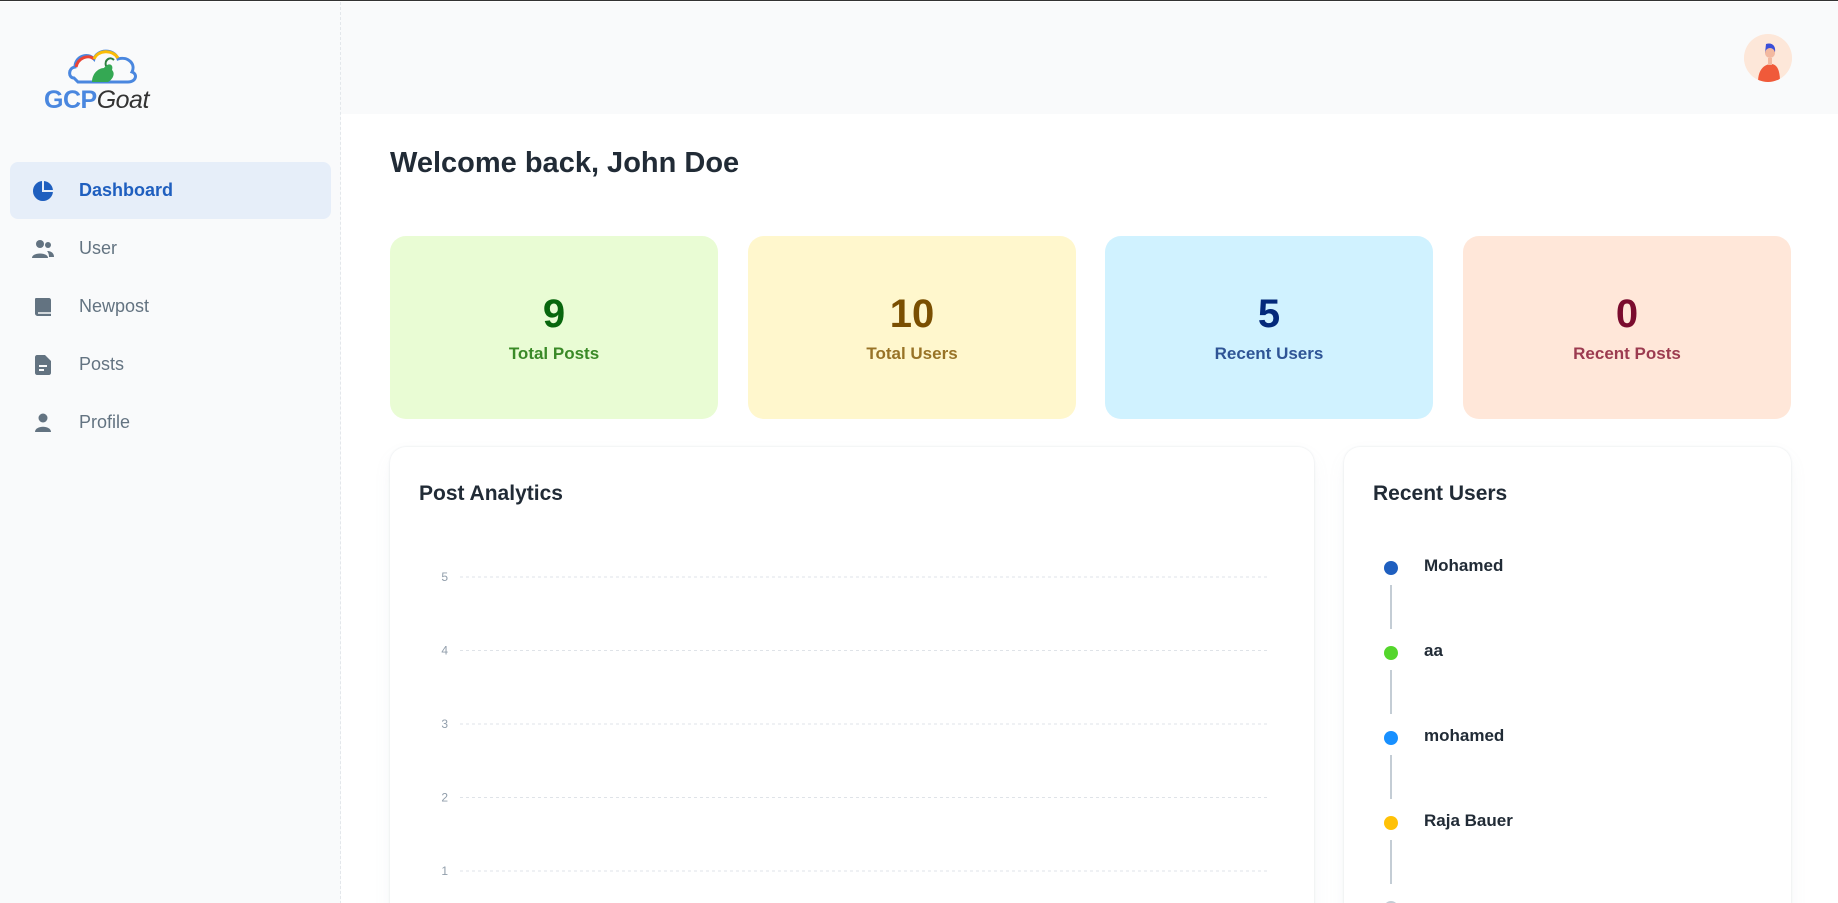  What do you see at coordinates (1768, 58) in the screenshot?
I see `user-avatar-icon` at bounding box center [1768, 58].